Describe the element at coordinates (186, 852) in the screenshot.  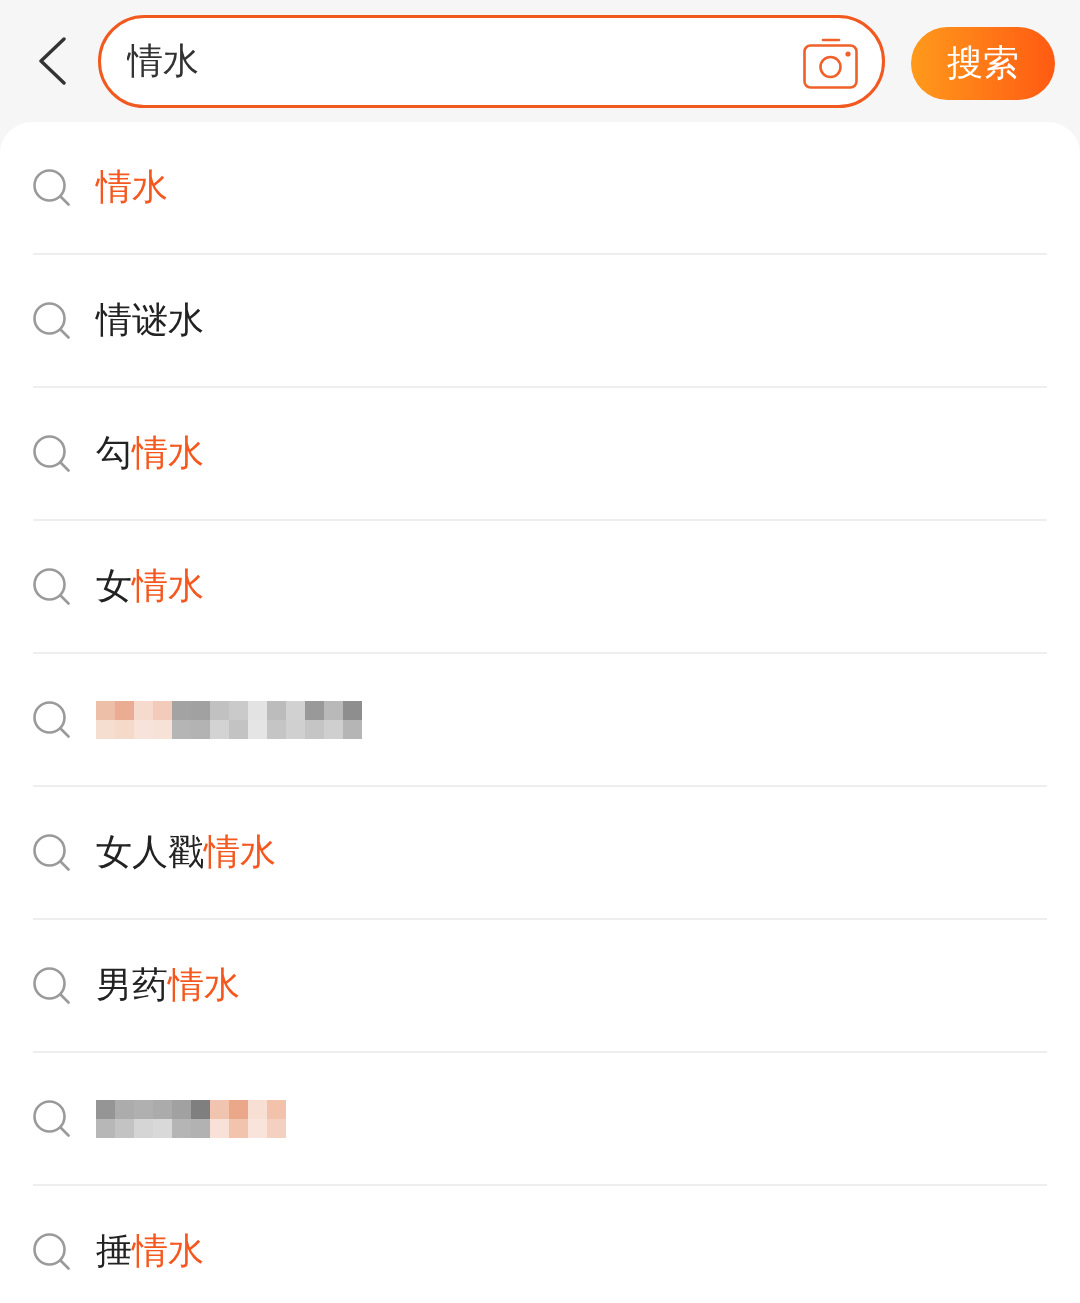
I see `suggestion-text: 女人戳情水` at that location.